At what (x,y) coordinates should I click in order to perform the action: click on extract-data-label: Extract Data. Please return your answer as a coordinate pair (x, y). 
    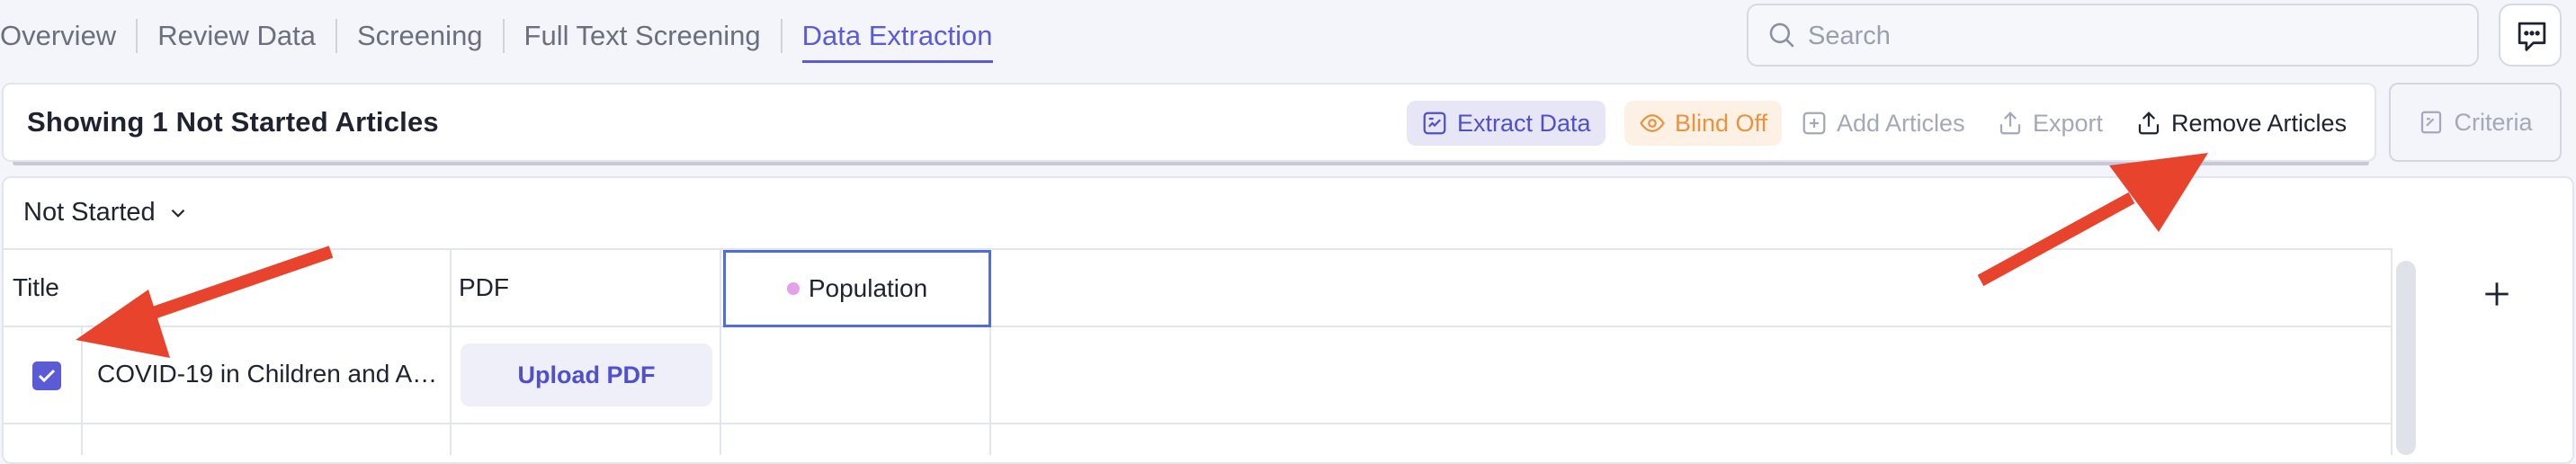
    Looking at the image, I should click on (1524, 123).